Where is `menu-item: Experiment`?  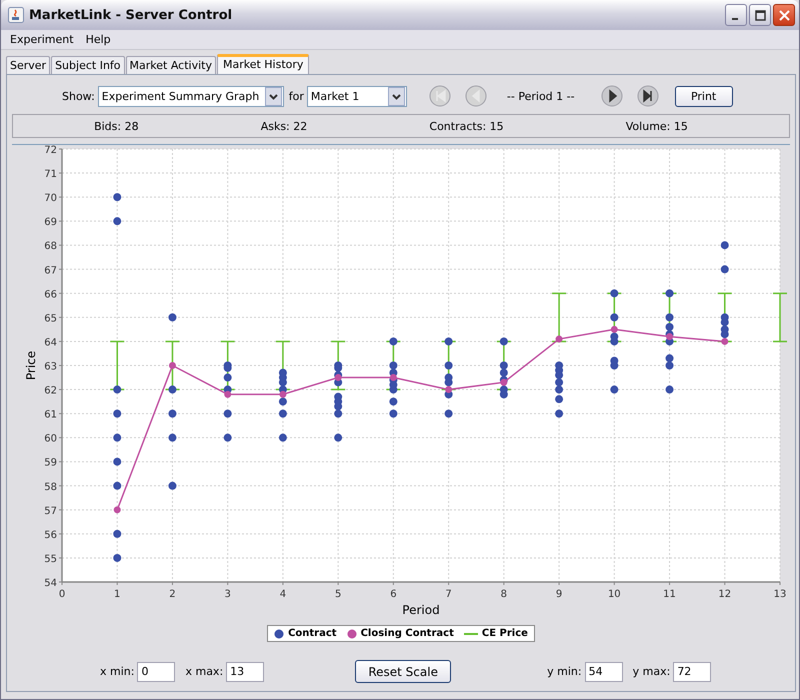
menu-item: Experiment is located at coordinates (42, 39).